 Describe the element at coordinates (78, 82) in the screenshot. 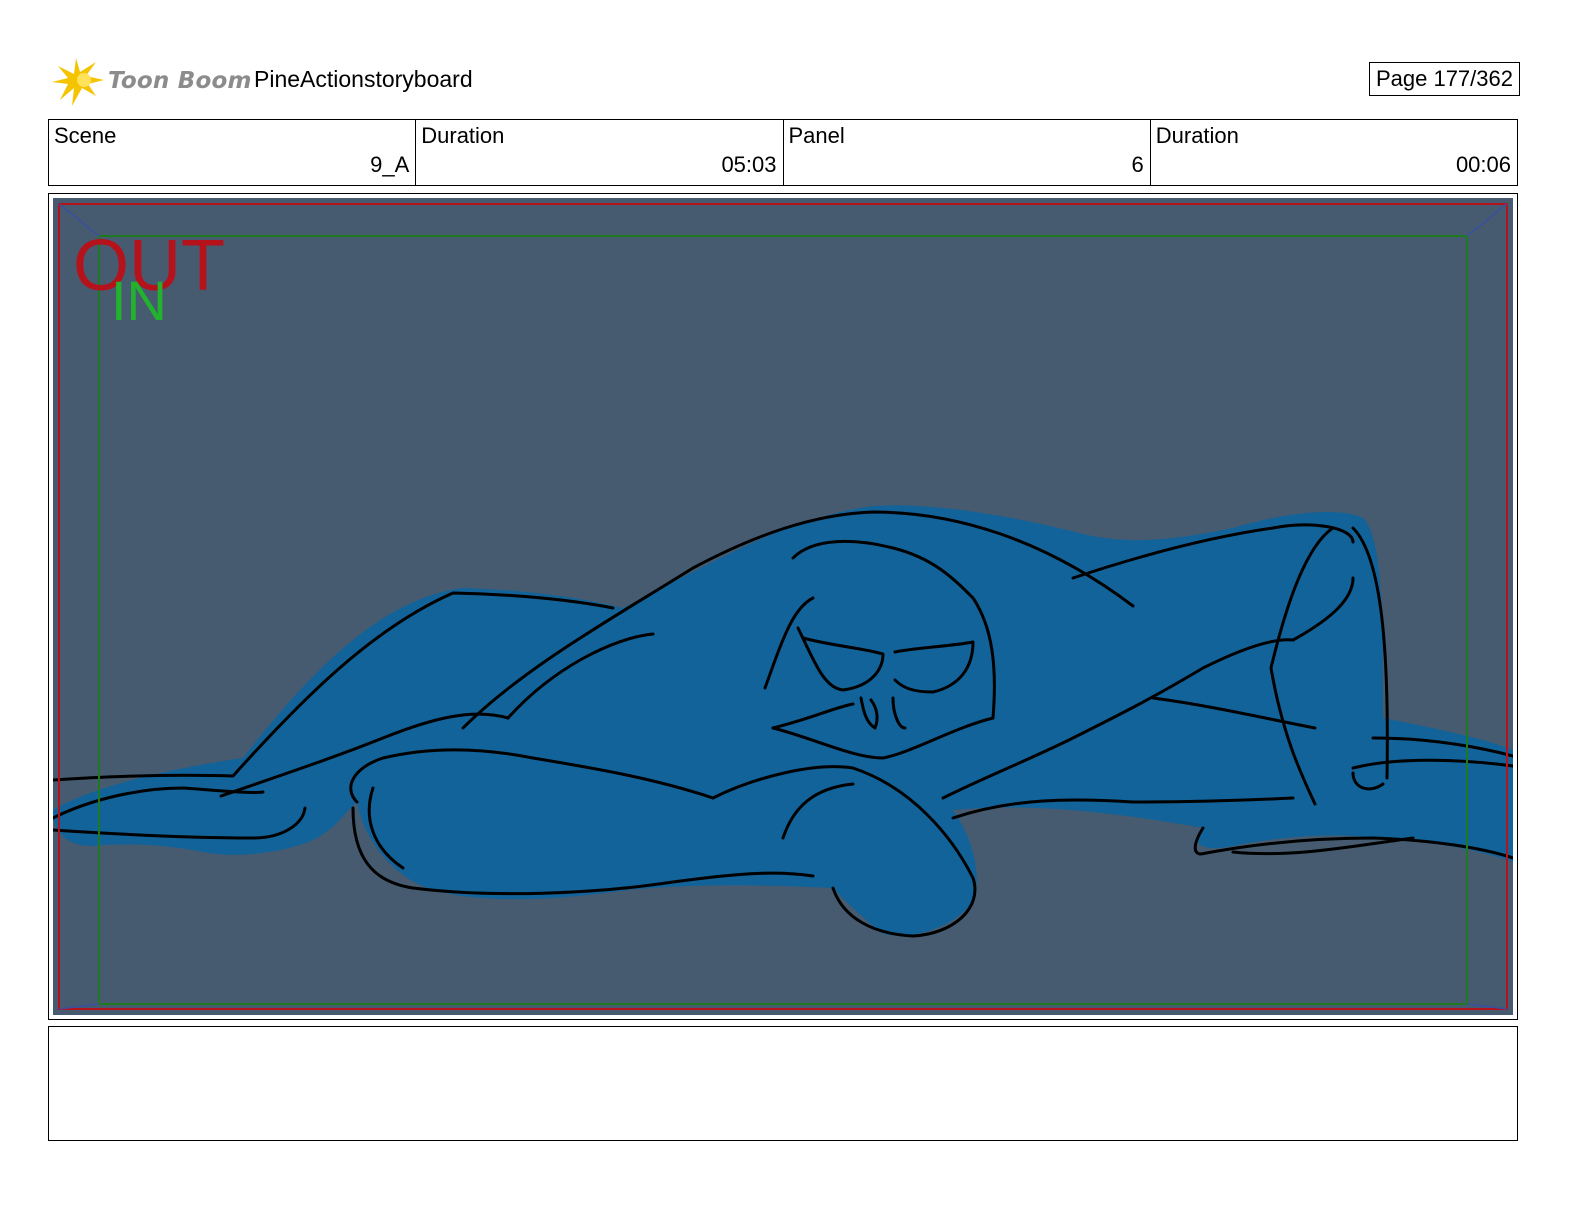

I see `star-burst-icon` at that location.